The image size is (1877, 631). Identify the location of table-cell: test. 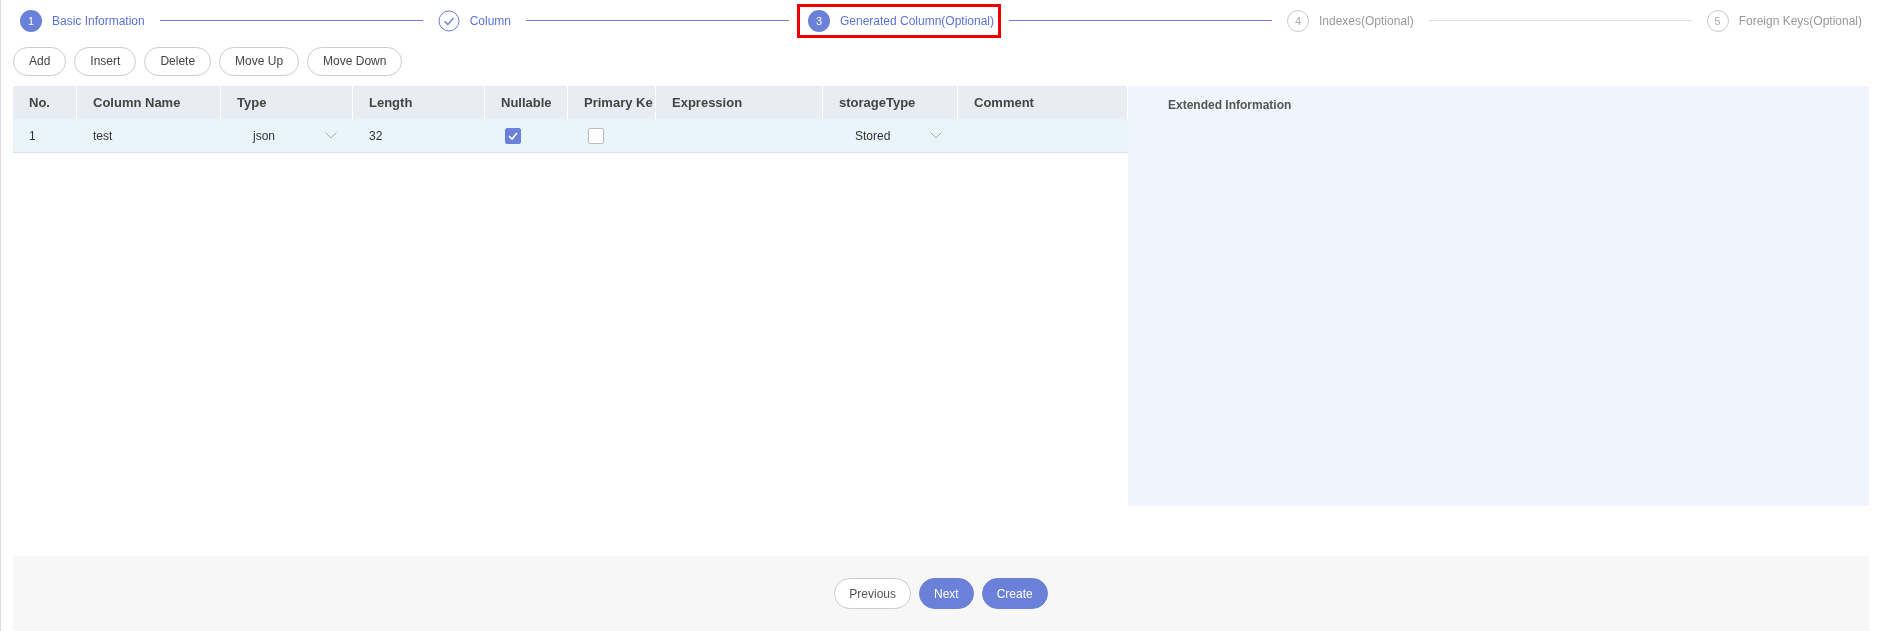
(103, 135).